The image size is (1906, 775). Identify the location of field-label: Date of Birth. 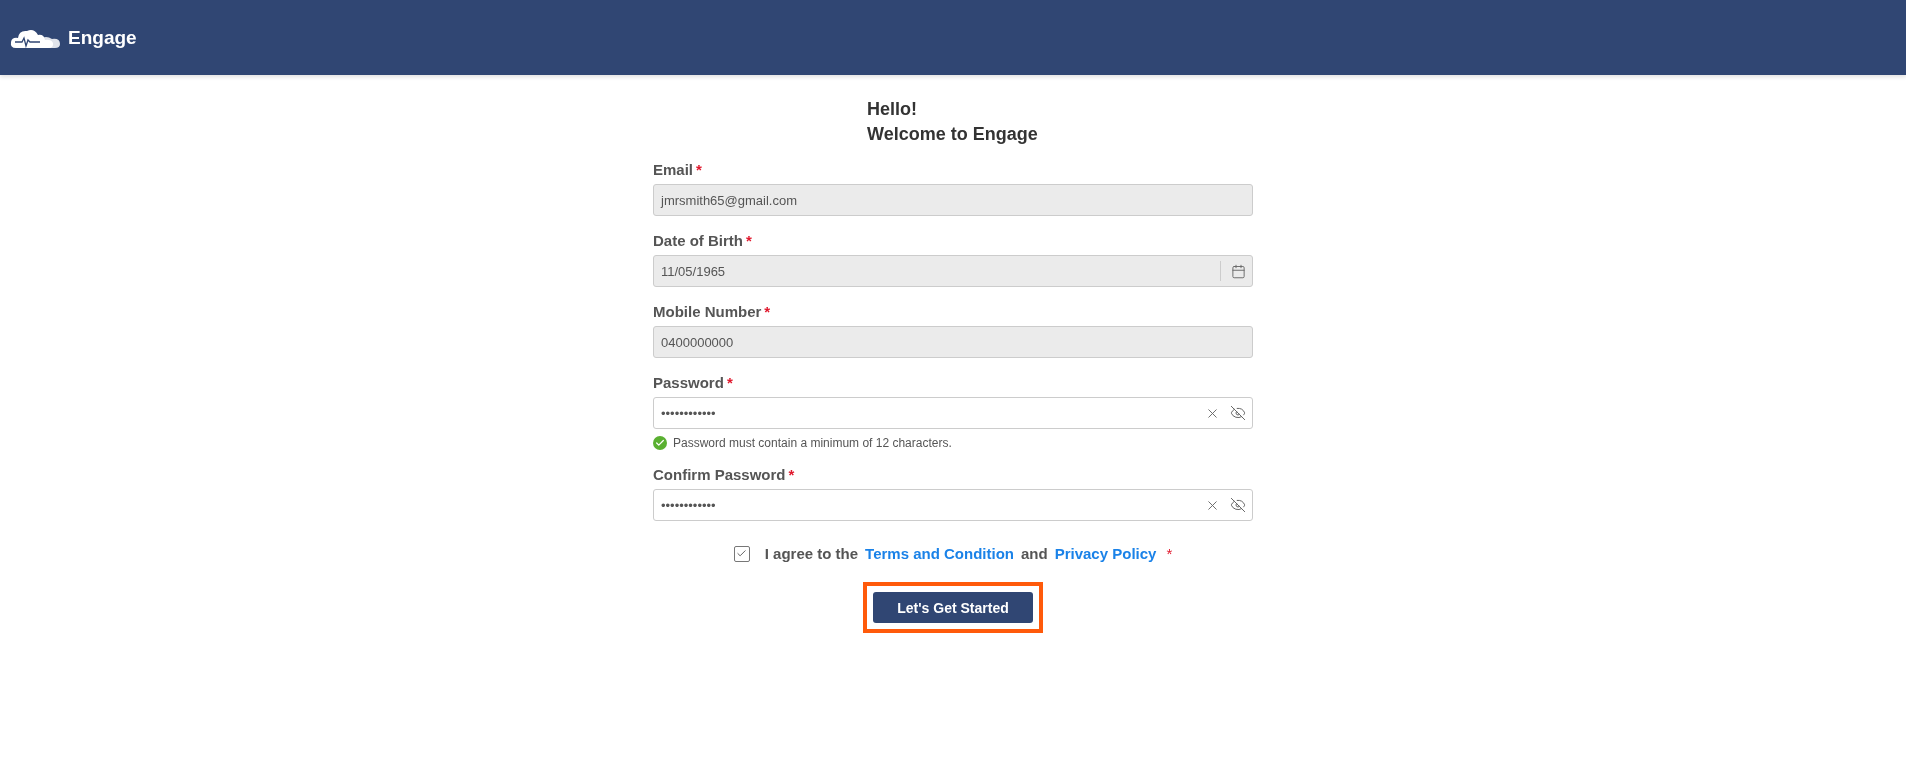
(698, 240).